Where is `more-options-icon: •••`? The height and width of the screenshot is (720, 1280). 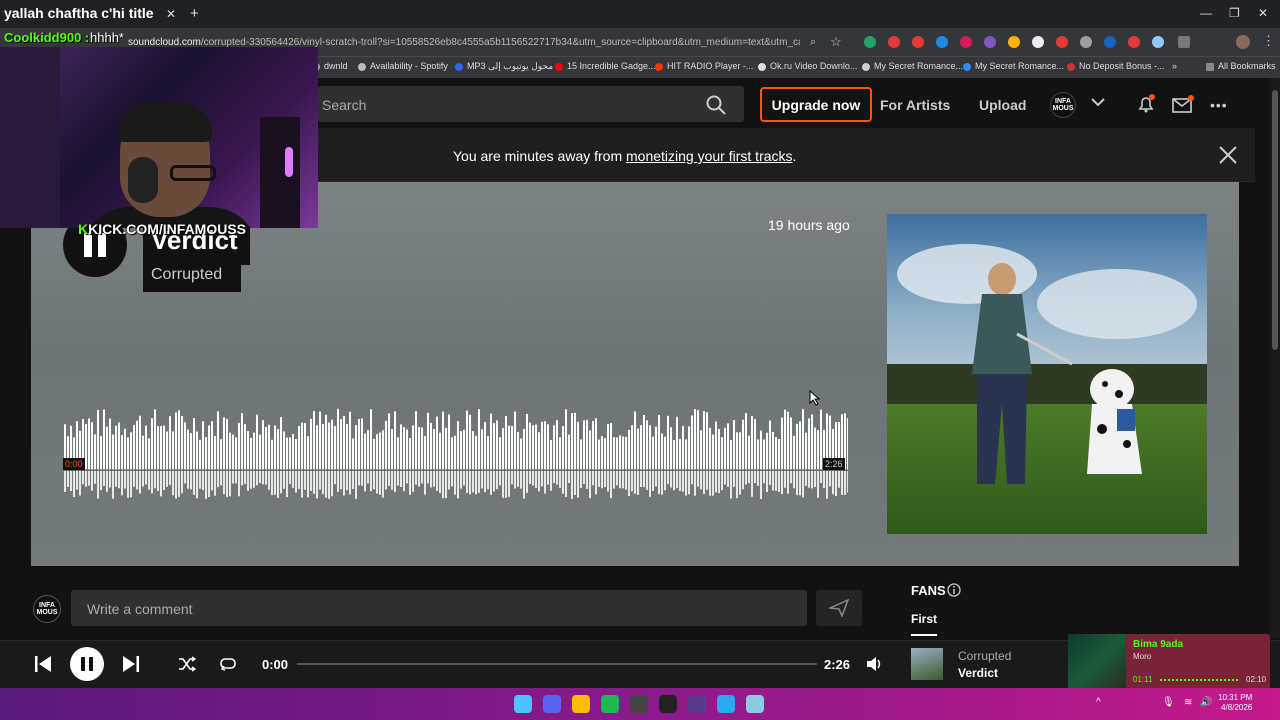
more-options-icon: ••• is located at coordinates (1219, 105).